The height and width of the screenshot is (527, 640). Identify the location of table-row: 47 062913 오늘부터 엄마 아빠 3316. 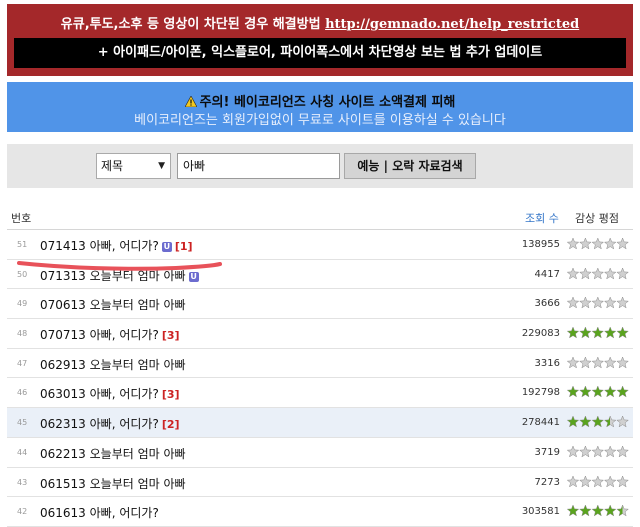
(320, 363).